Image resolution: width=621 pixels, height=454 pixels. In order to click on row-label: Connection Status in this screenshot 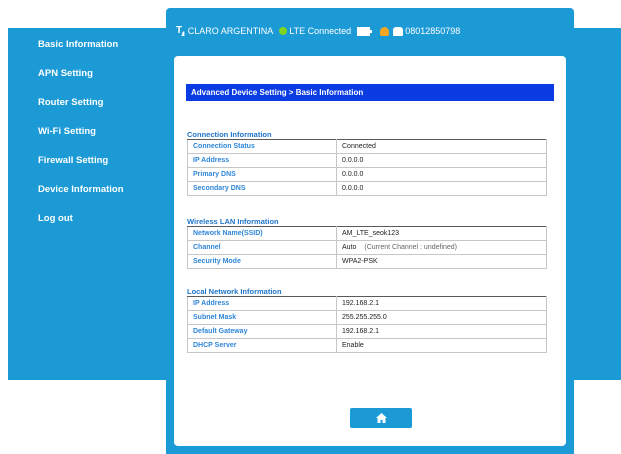, I will do `click(262, 146)`.